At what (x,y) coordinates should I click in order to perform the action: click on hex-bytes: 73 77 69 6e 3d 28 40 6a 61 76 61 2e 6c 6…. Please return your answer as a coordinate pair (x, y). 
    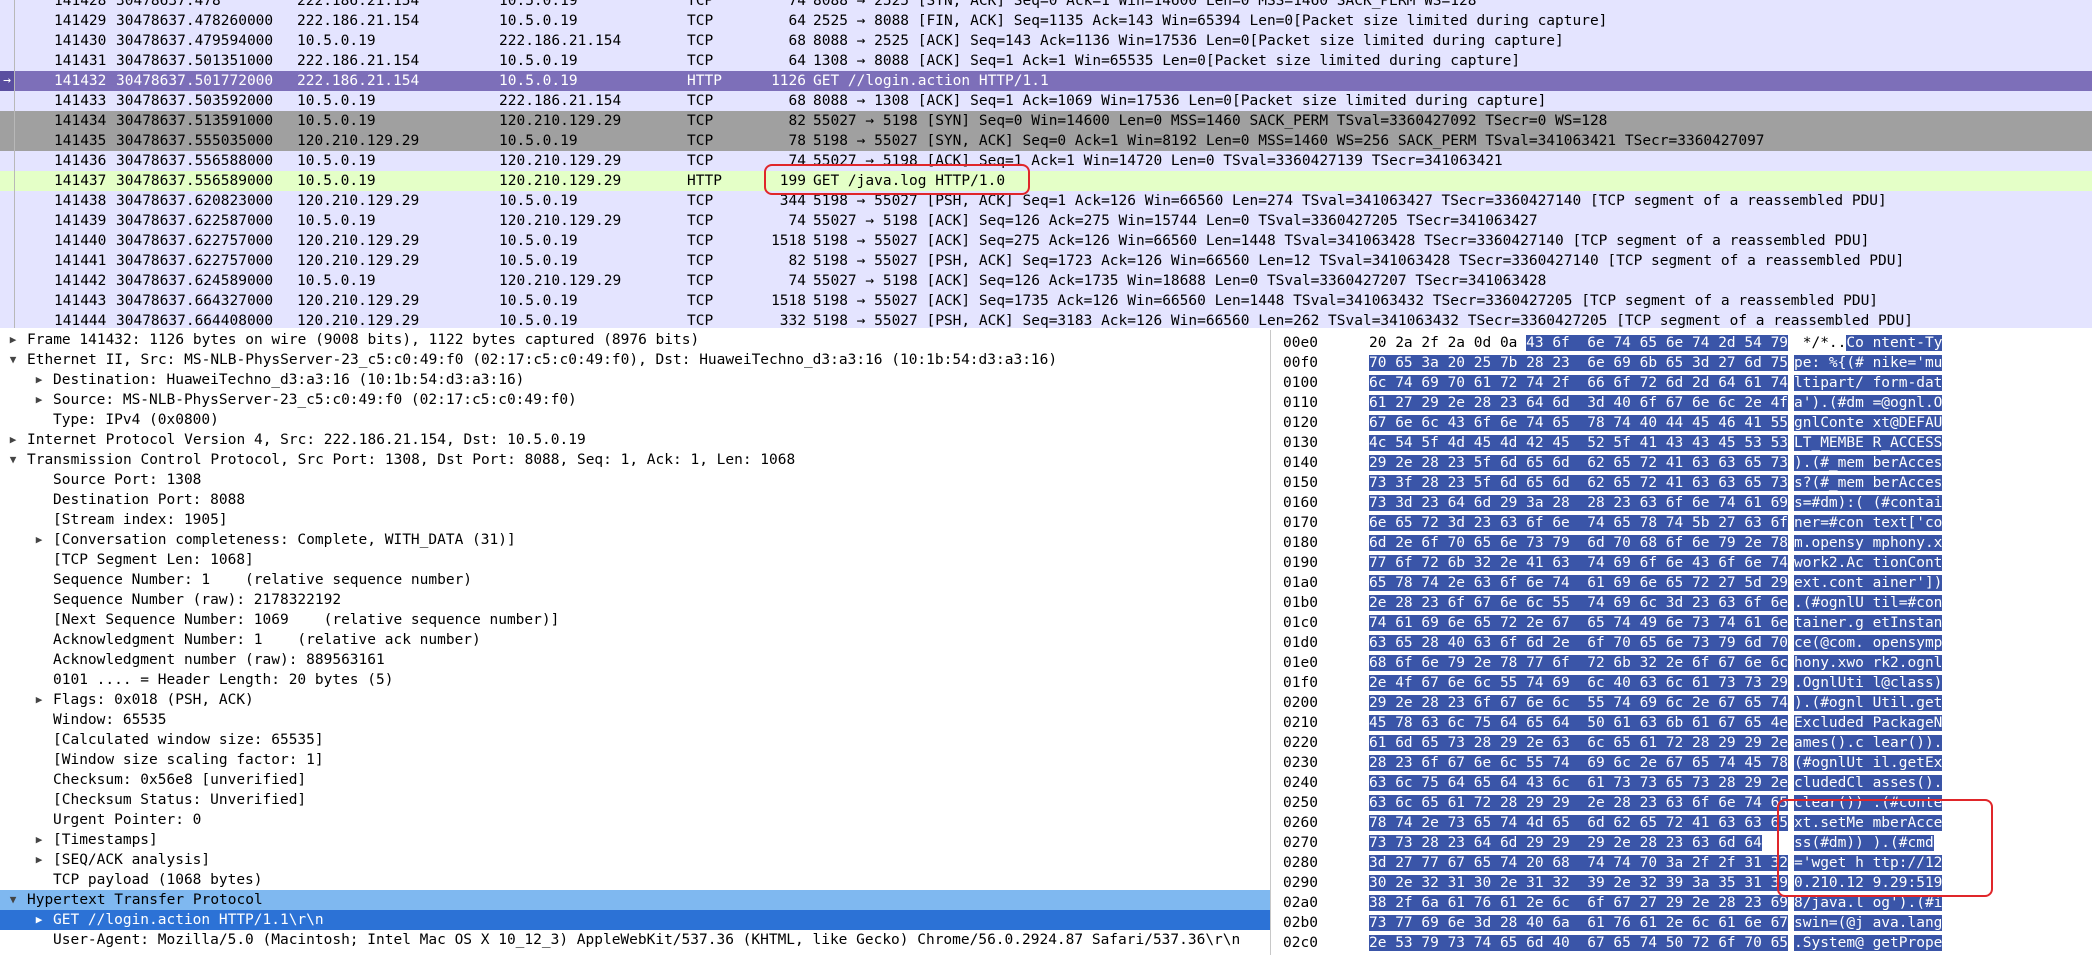
    Looking at the image, I should click on (1579, 923).